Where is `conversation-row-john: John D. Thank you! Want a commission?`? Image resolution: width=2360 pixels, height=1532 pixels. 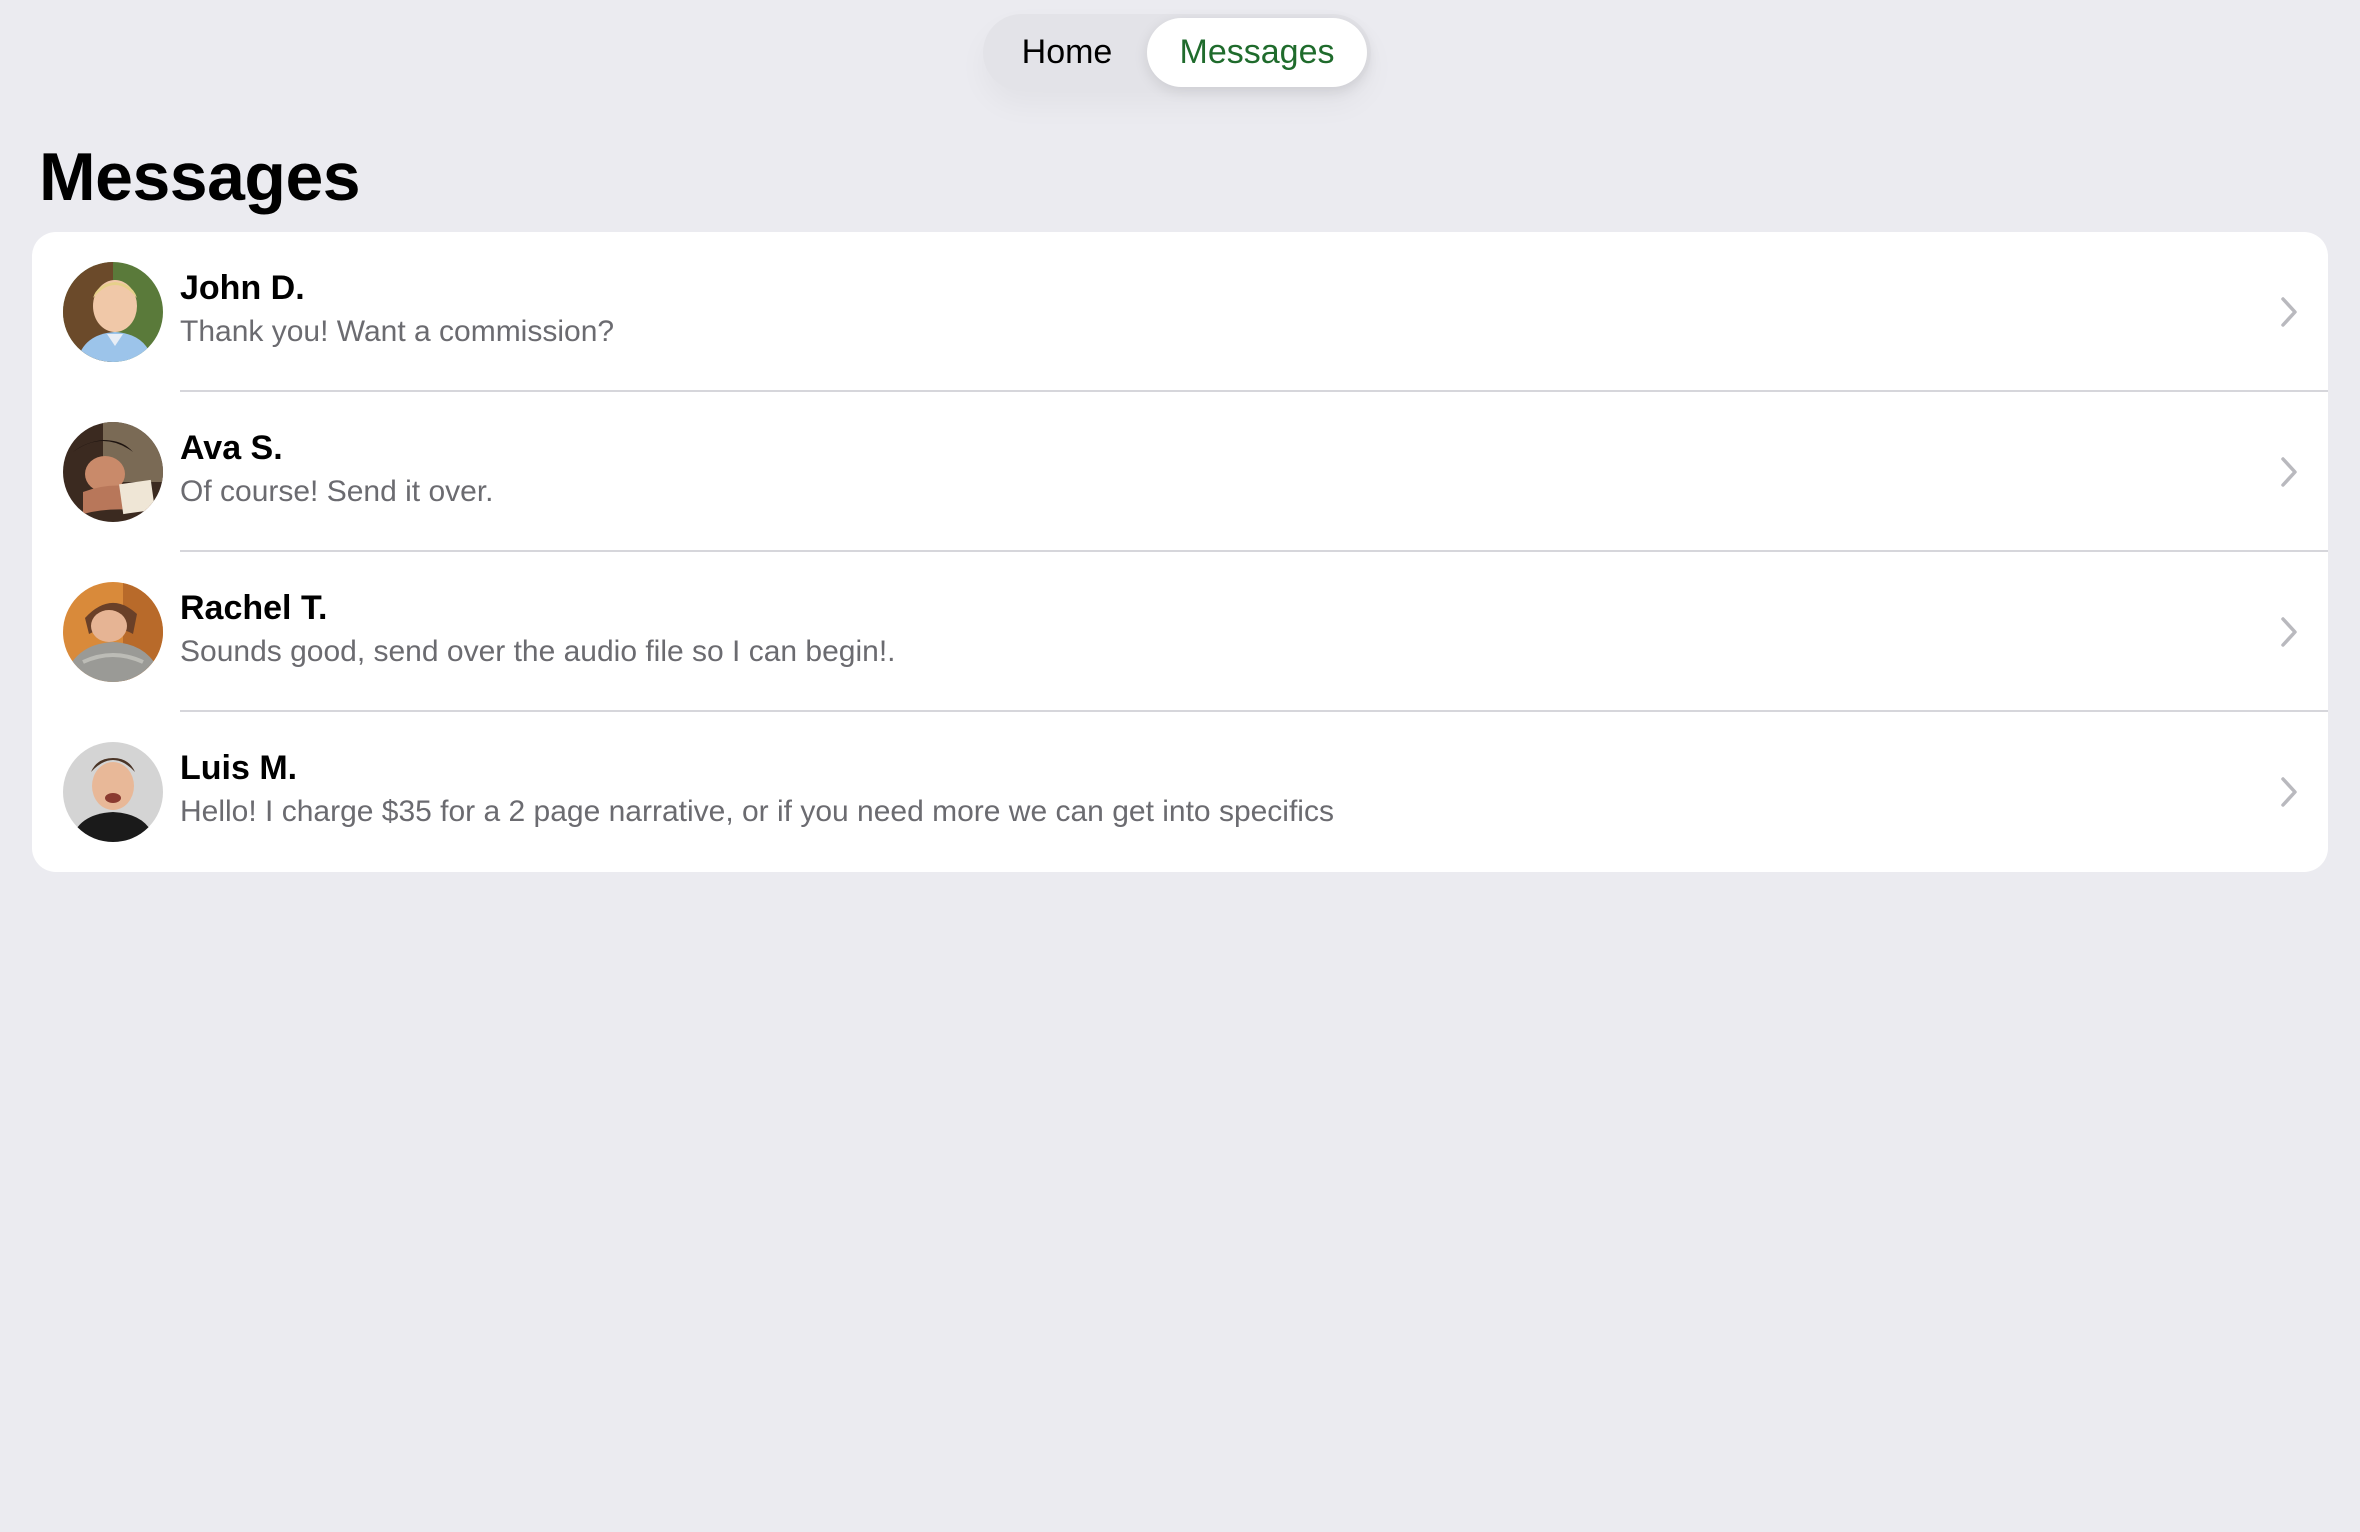
conversation-row-john: John D. Thank you! Want a commission? is located at coordinates (1180, 312).